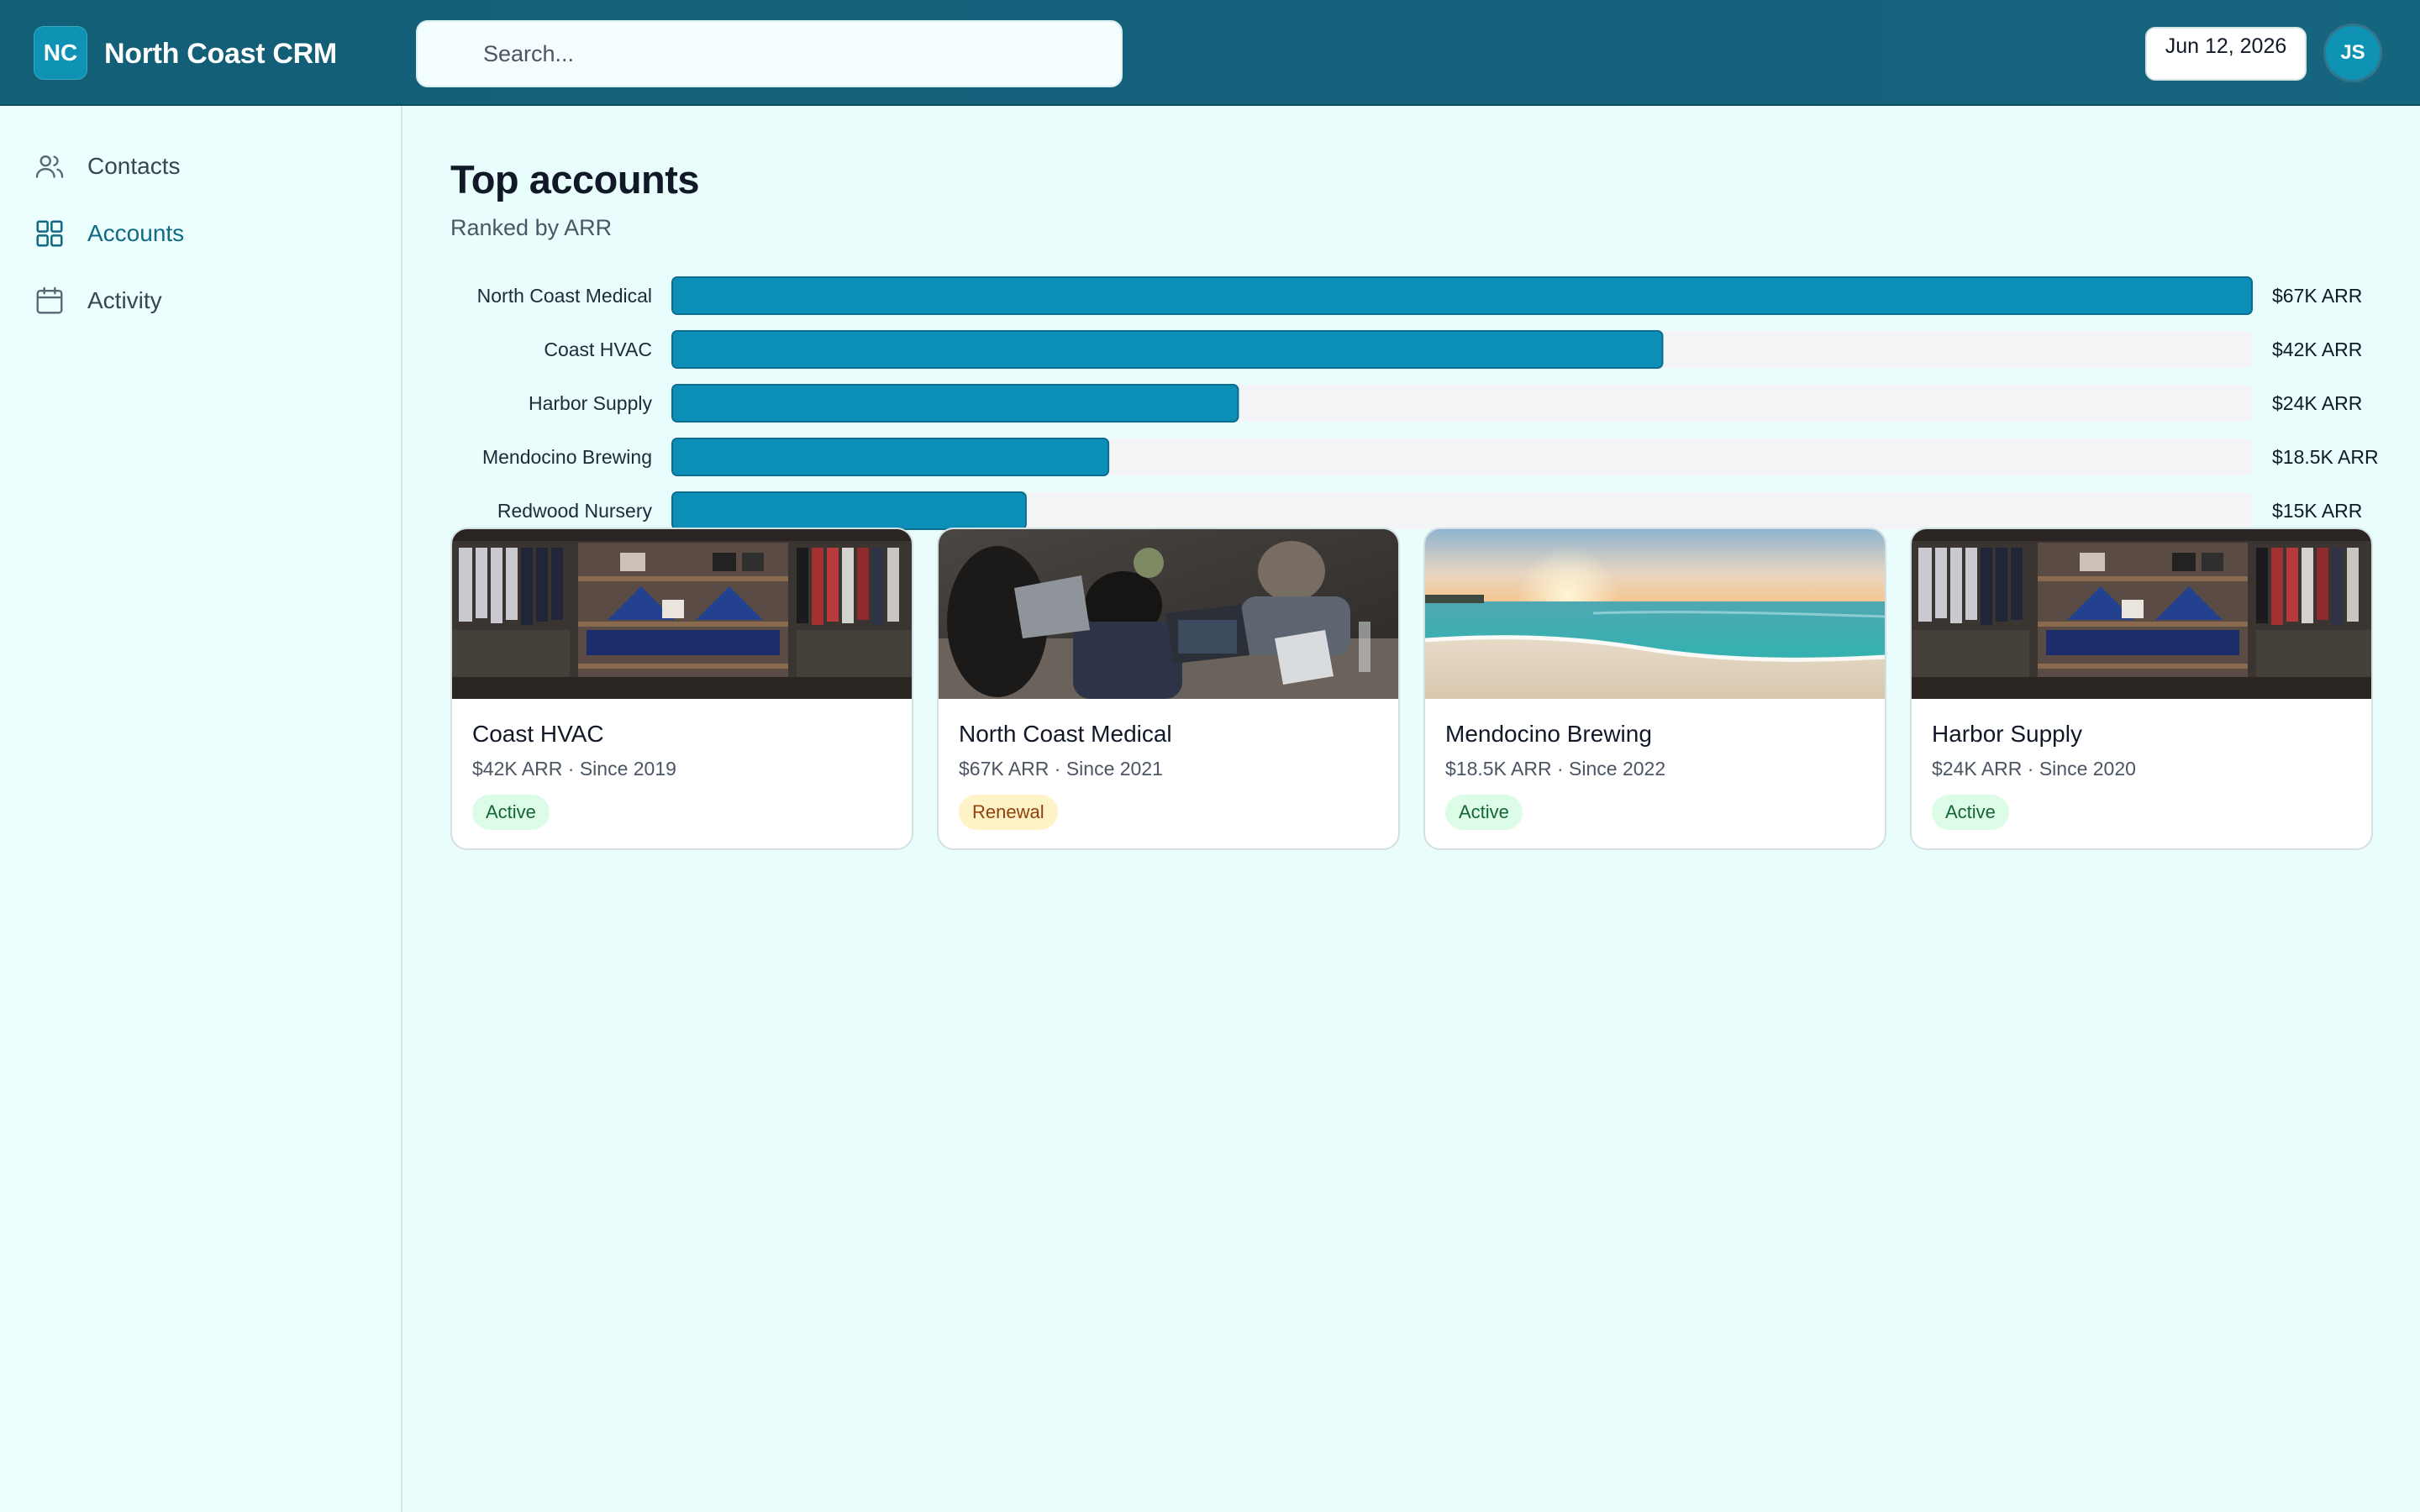 The height and width of the screenshot is (1512, 2420). What do you see at coordinates (564, 296) in the screenshot?
I see `chart-category-label: North Coast Medical` at bounding box center [564, 296].